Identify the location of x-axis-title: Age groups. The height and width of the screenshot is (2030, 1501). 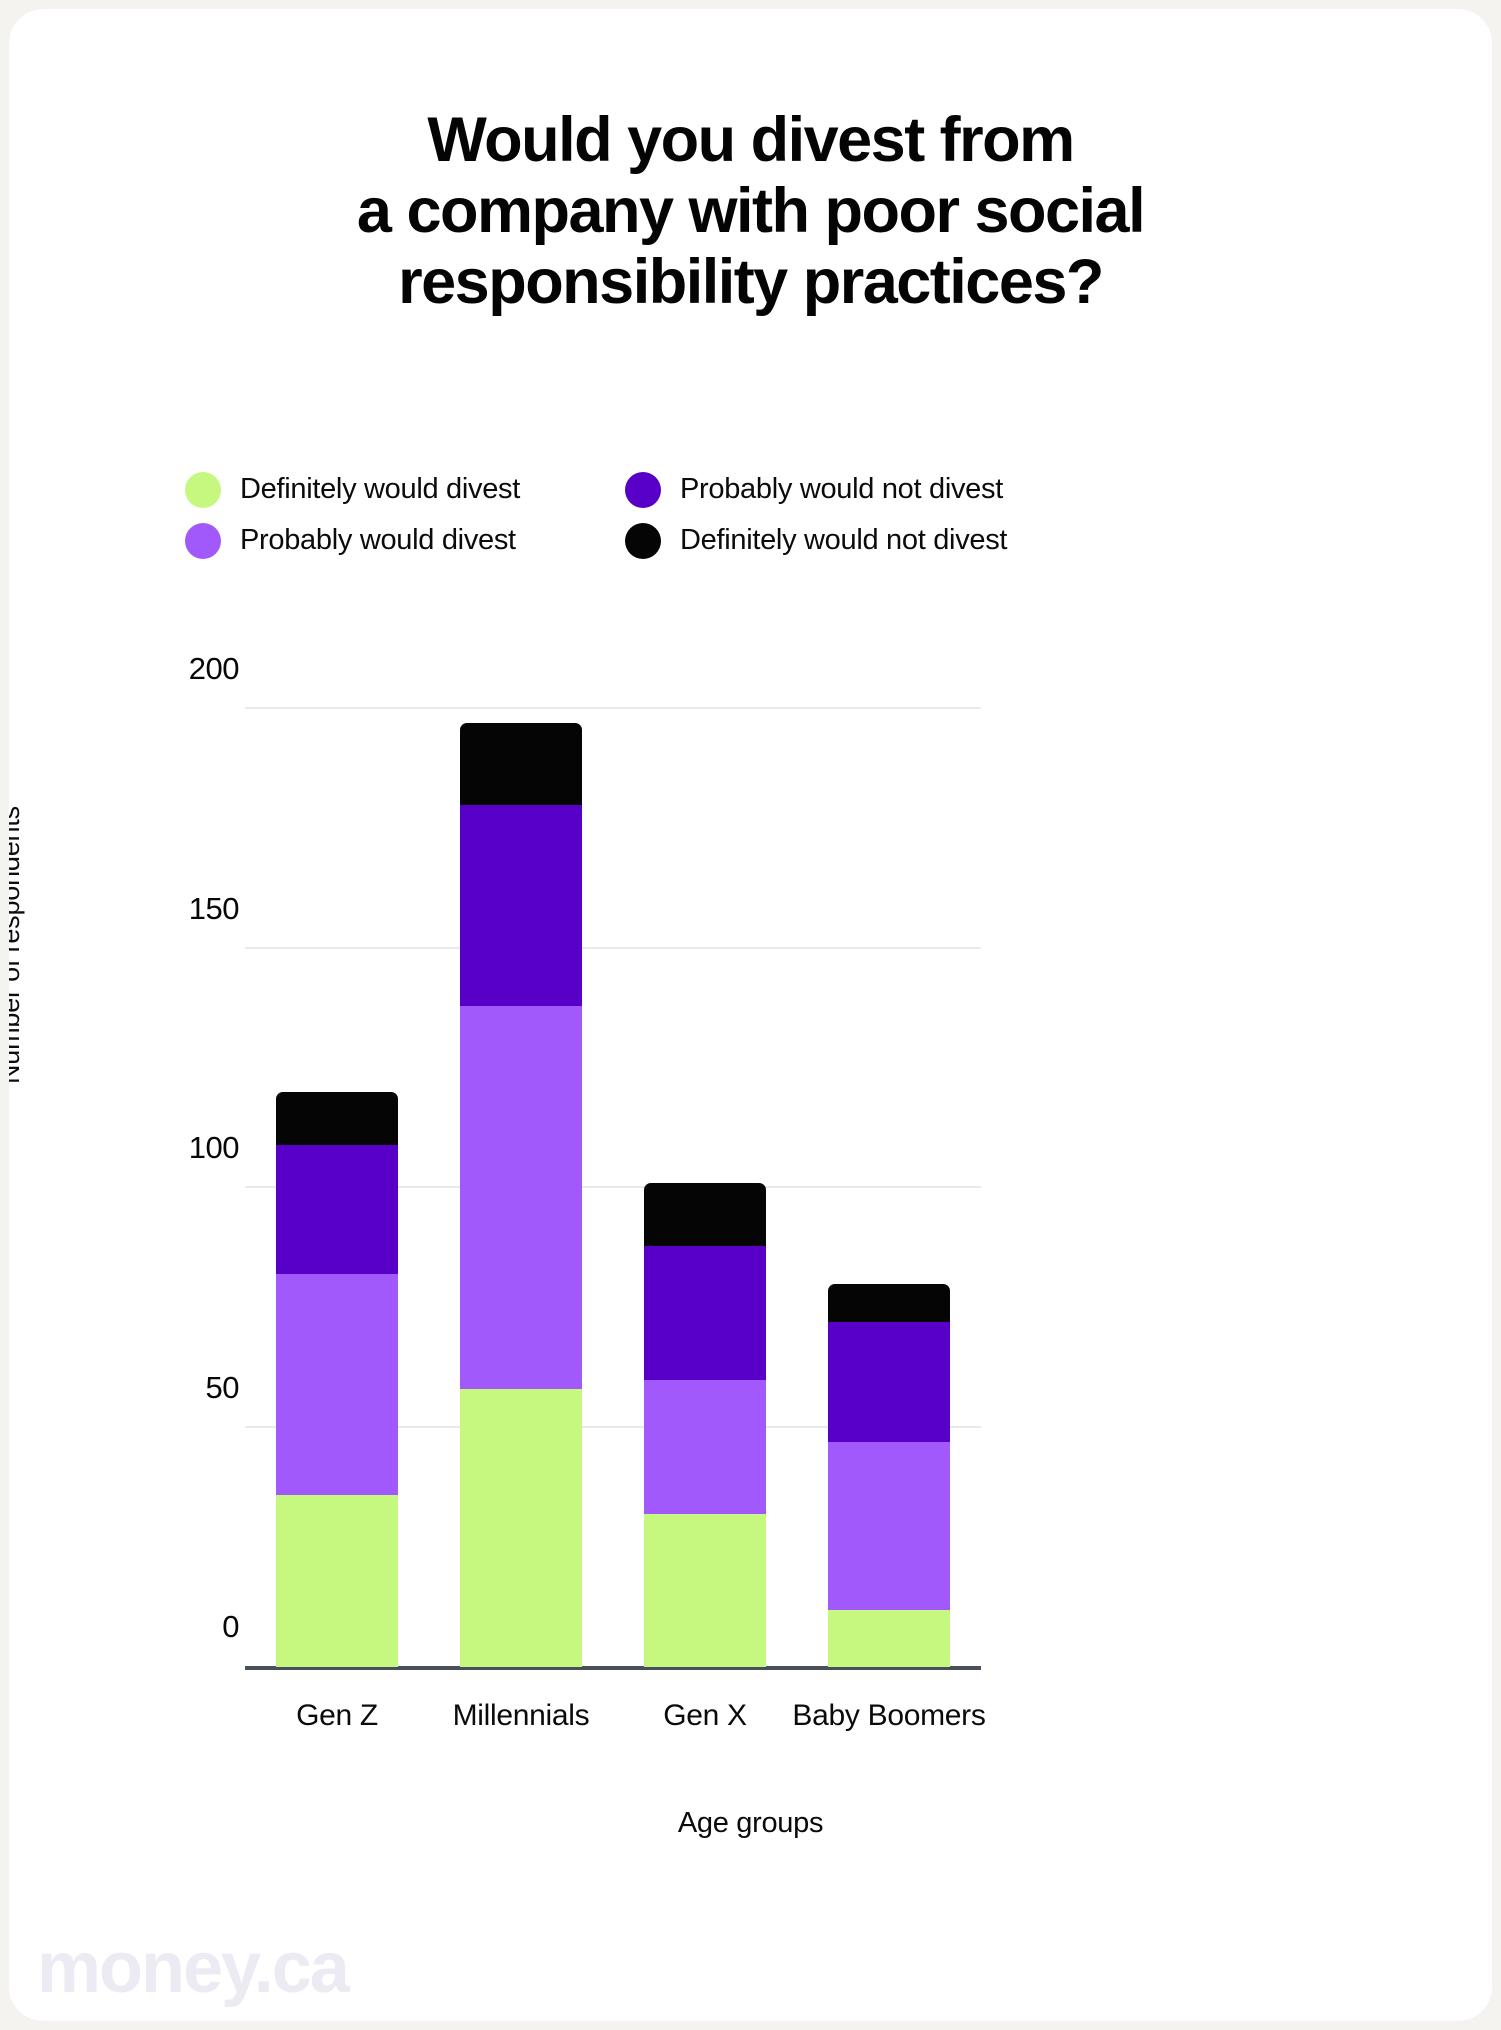
(750, 1823).